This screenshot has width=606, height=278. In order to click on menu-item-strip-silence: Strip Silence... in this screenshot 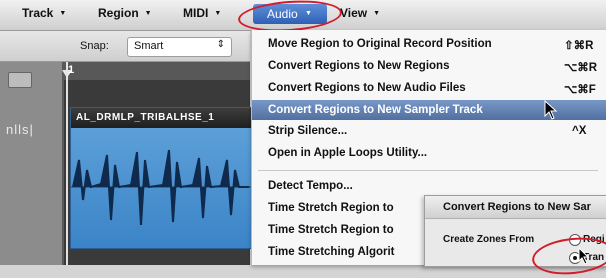, I will do `click(307, 131)`.